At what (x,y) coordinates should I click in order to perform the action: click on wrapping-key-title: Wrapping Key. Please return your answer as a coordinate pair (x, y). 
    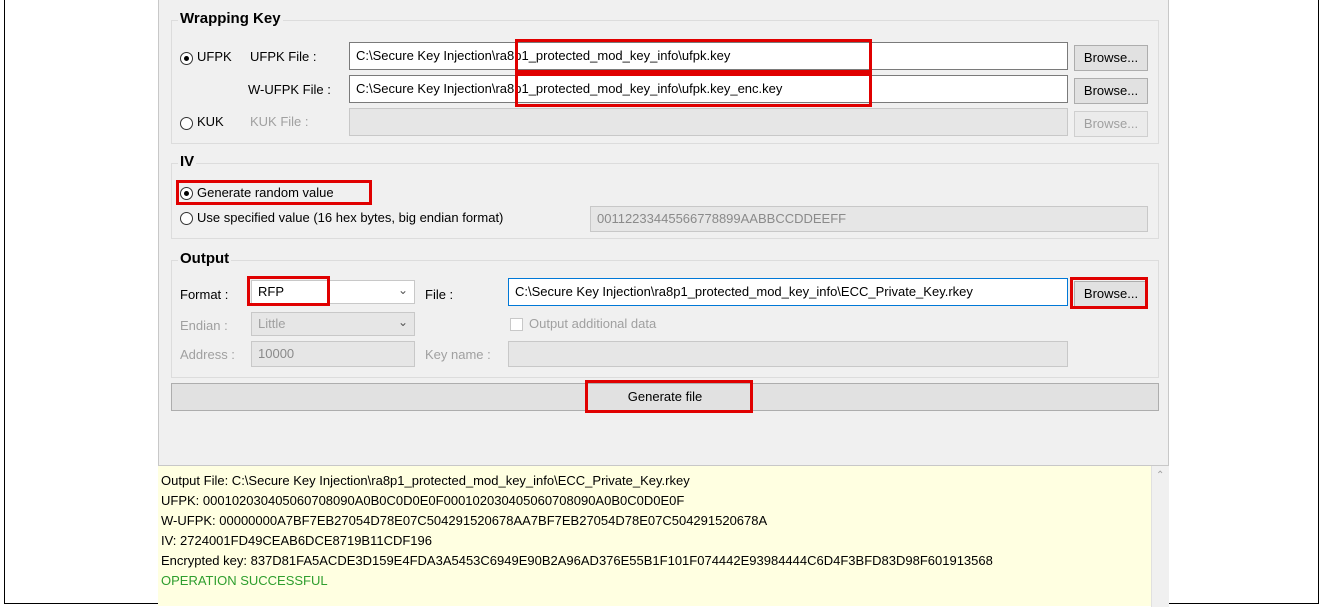
    Looking at the image, I should click on (230, 18).